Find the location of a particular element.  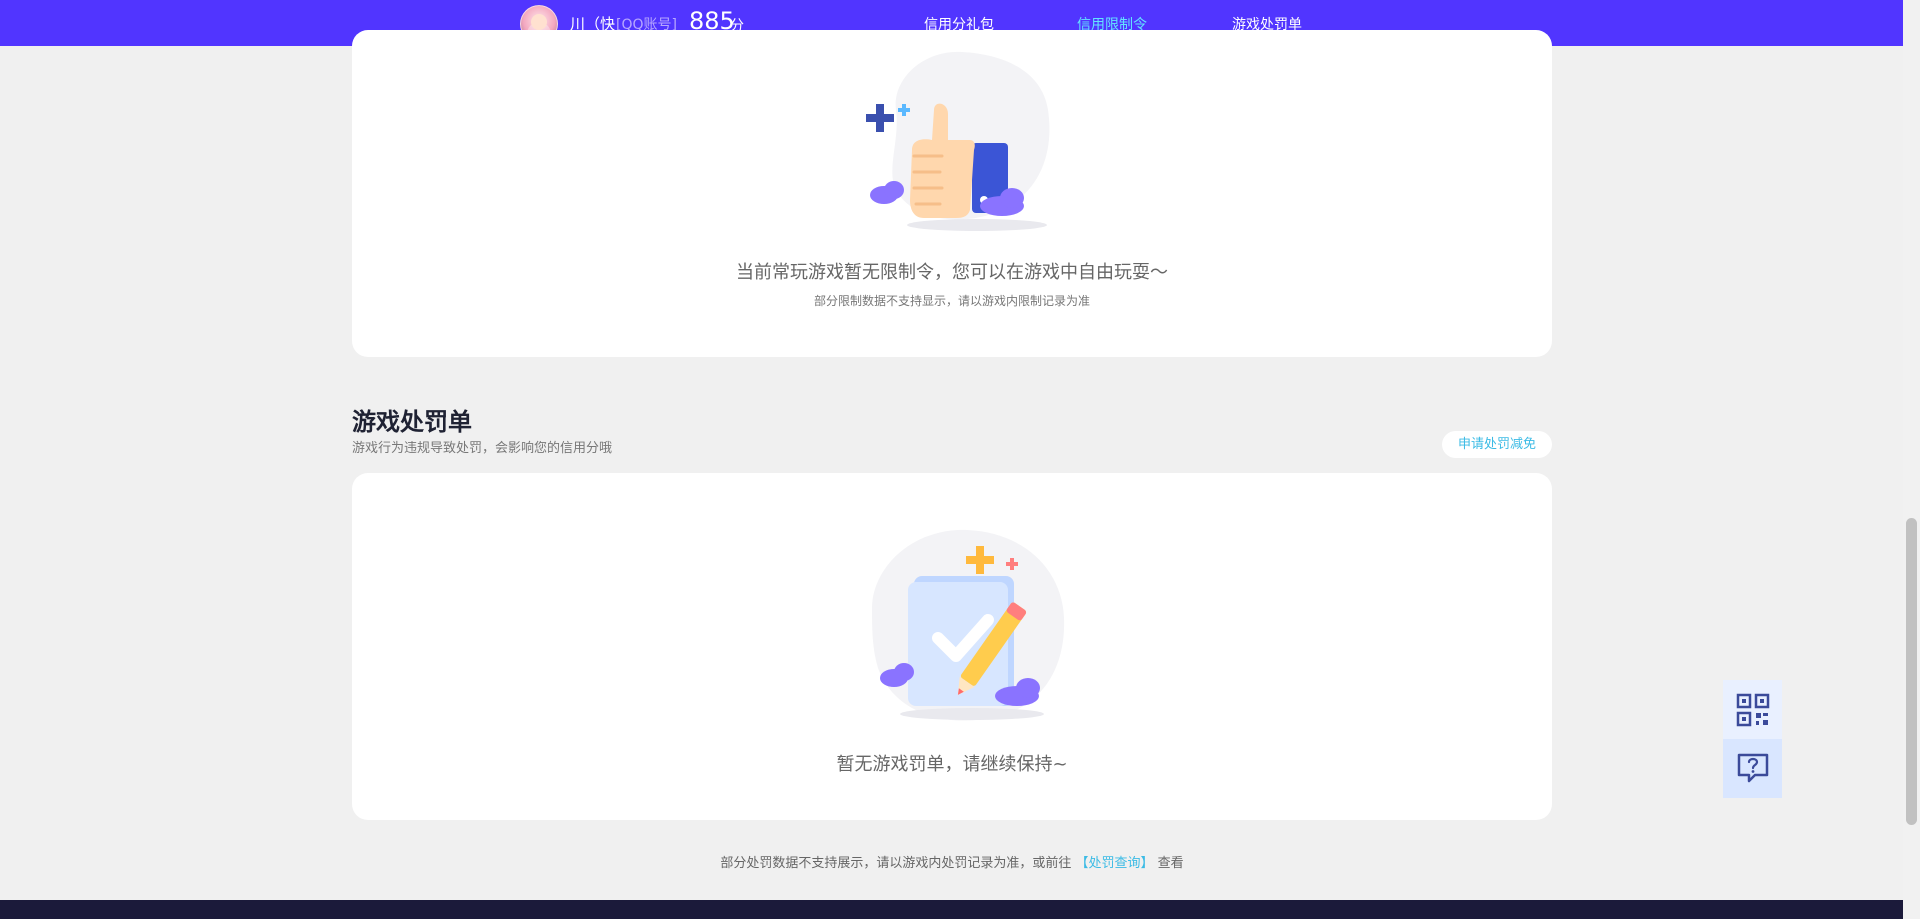

qr-code-button is located at coordinates (1752, 709).